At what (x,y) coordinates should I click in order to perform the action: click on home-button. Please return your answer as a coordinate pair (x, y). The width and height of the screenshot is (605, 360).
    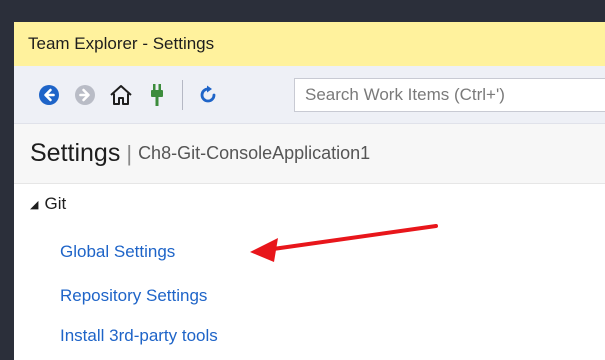
    Looking at the image, I should click on (121, 95).